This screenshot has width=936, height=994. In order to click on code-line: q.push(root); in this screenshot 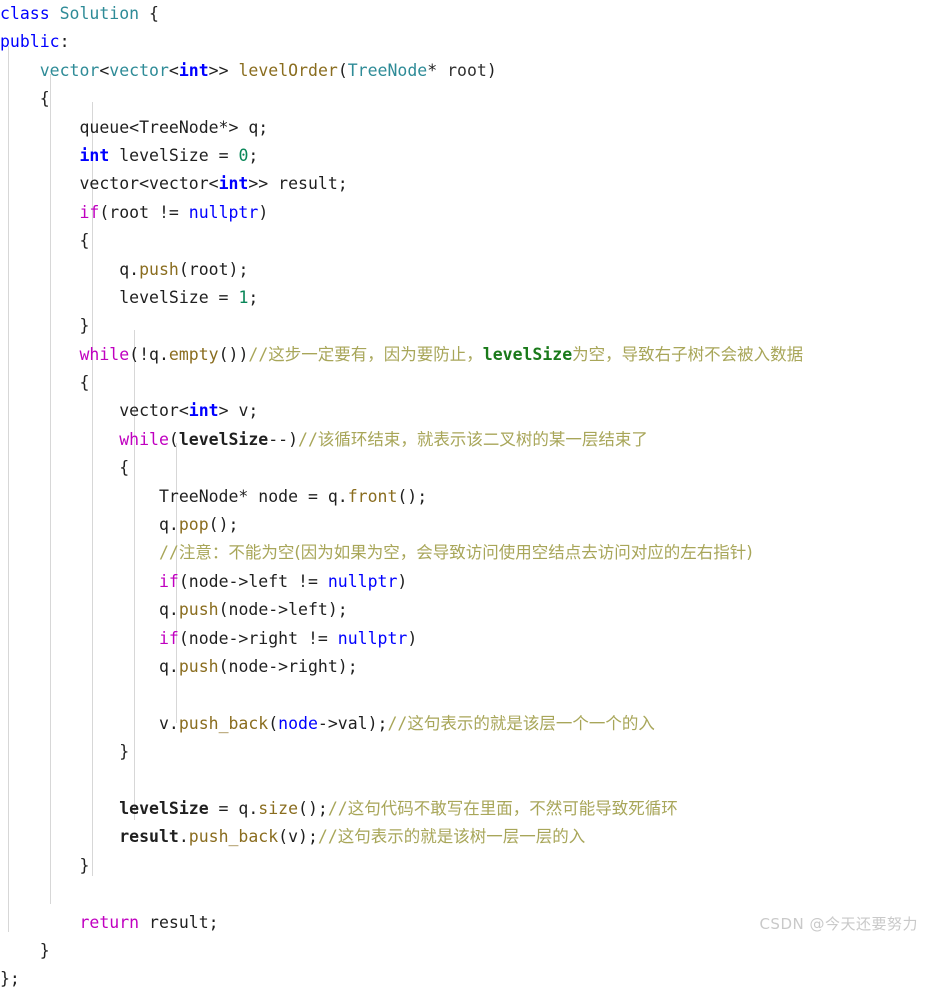, I will do `click(184, 269)`.